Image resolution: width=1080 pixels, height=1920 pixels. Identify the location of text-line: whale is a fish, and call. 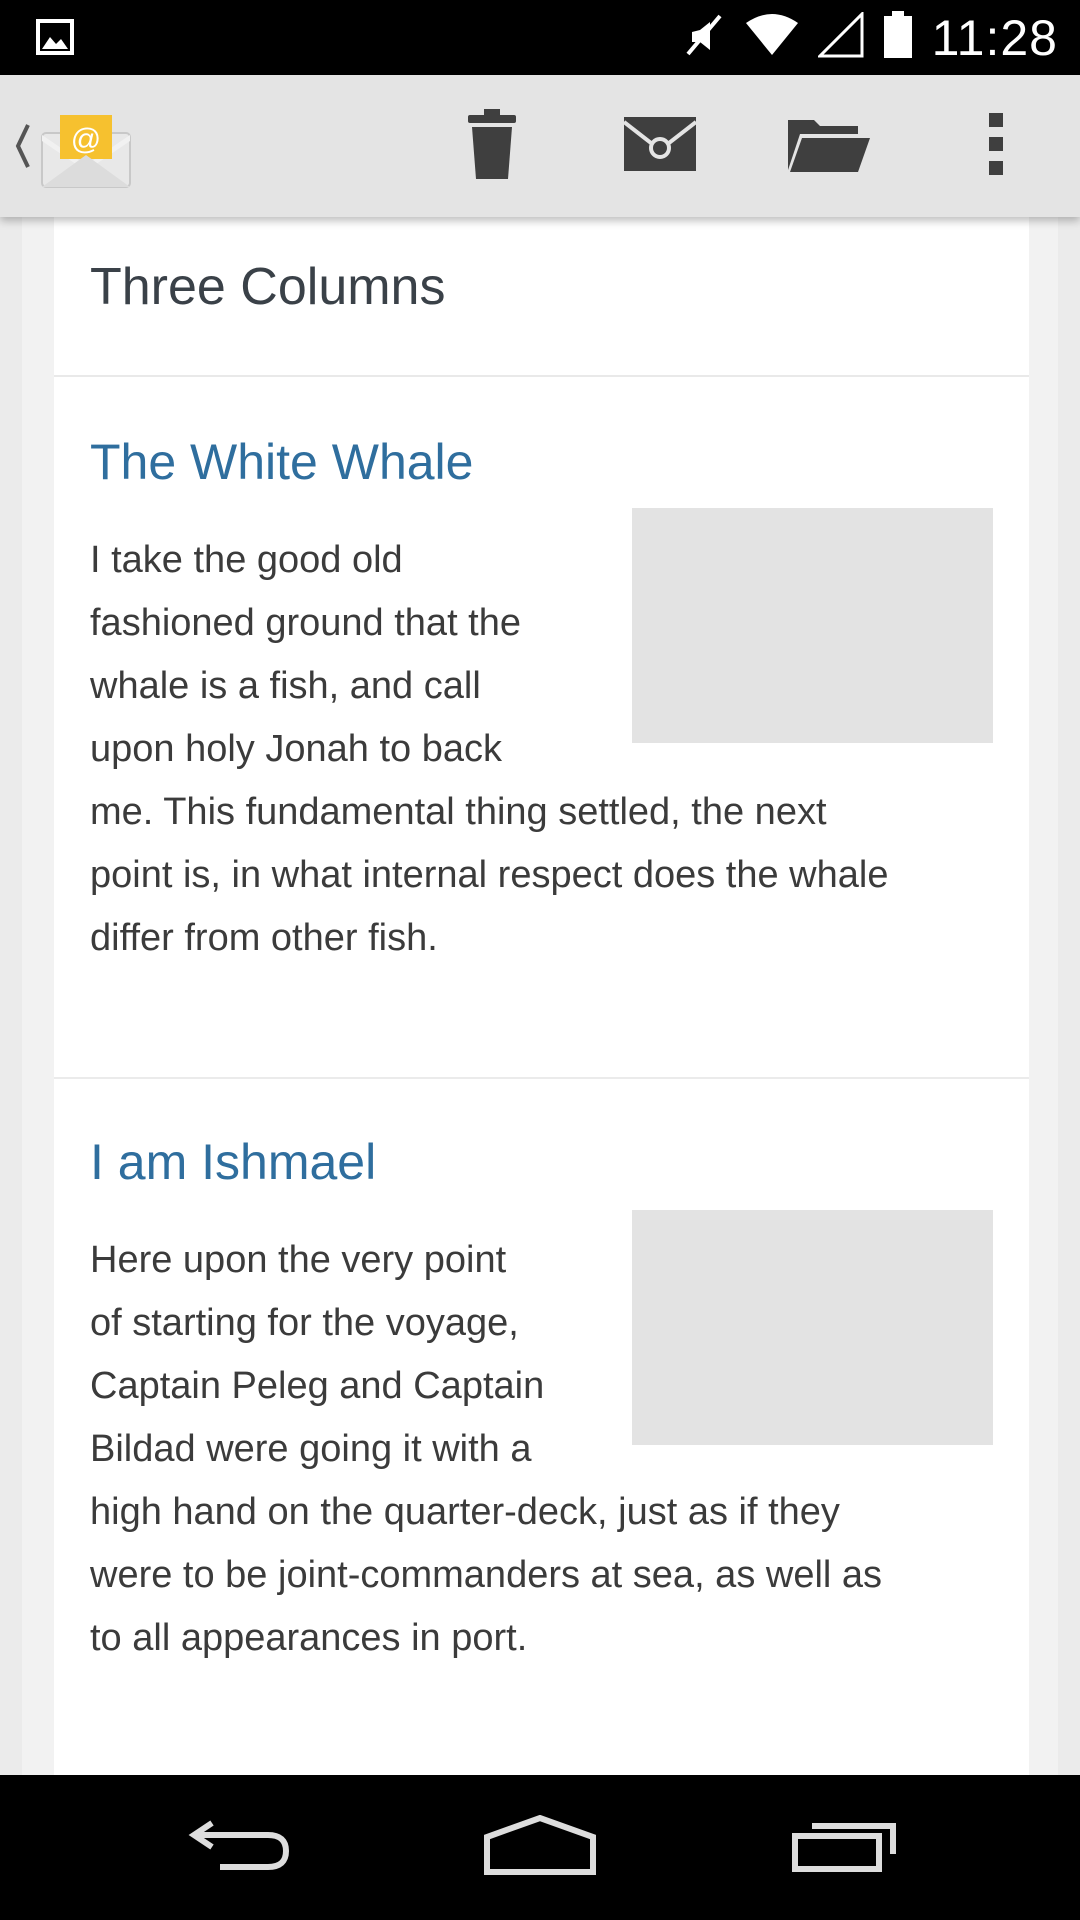
(285, 686).